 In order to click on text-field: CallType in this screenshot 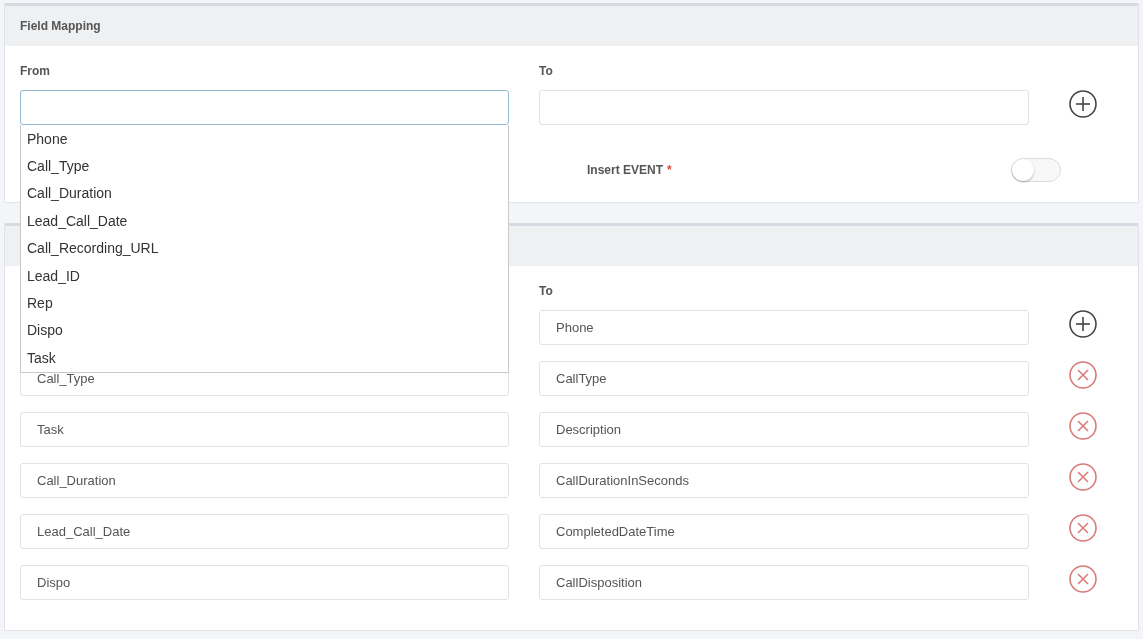, I will do `click(784, 378)`.